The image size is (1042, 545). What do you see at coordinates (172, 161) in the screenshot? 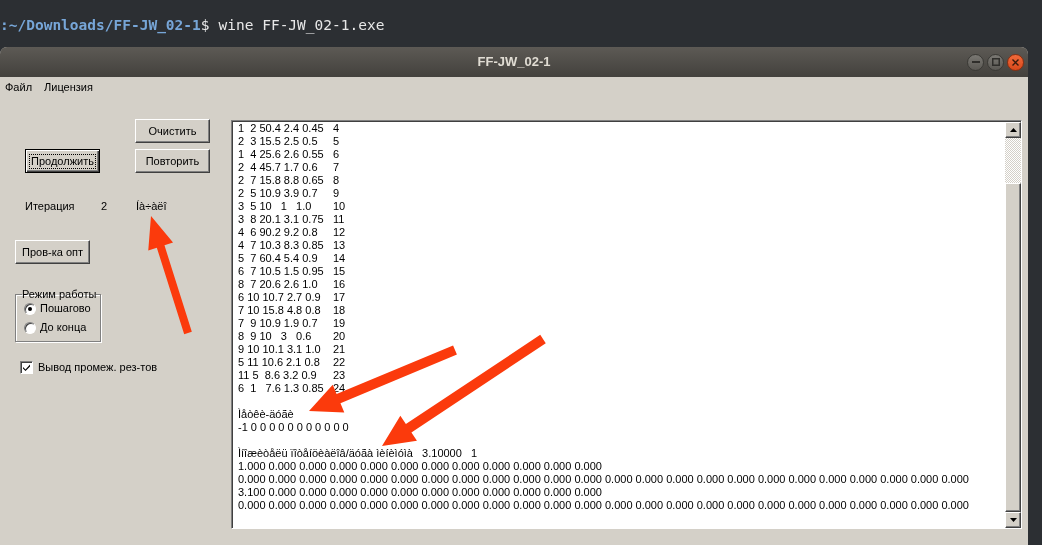
I see `repeat-button: Повторить` at bounding box center [172, 161].